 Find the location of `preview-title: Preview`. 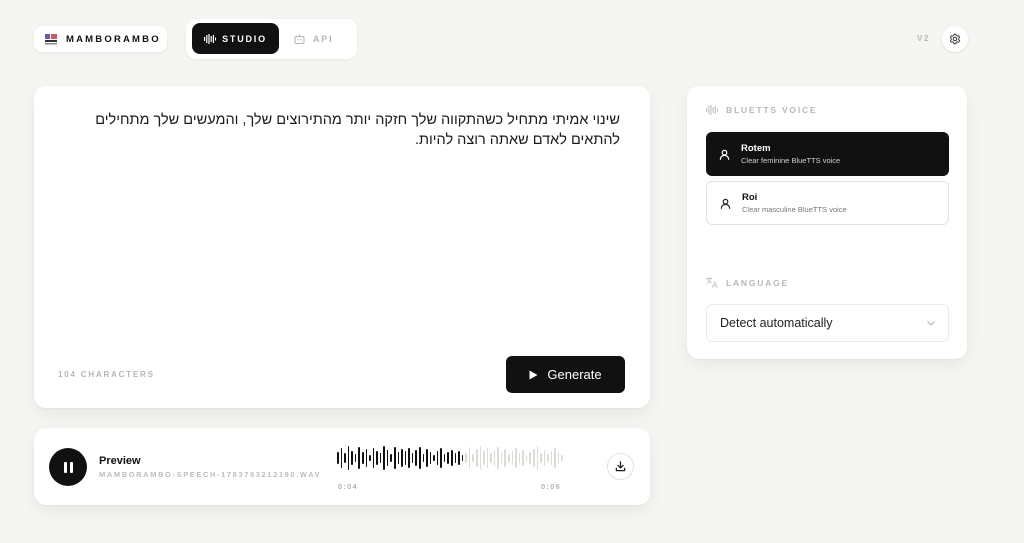

preview-title: Preview is located at coordinates (120, 461).